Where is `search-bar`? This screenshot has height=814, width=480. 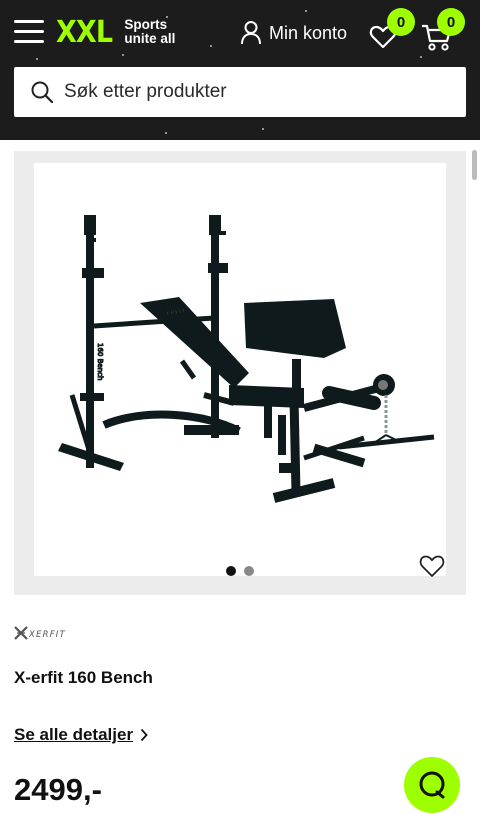
search-bar is located at coordinates (240, 92).